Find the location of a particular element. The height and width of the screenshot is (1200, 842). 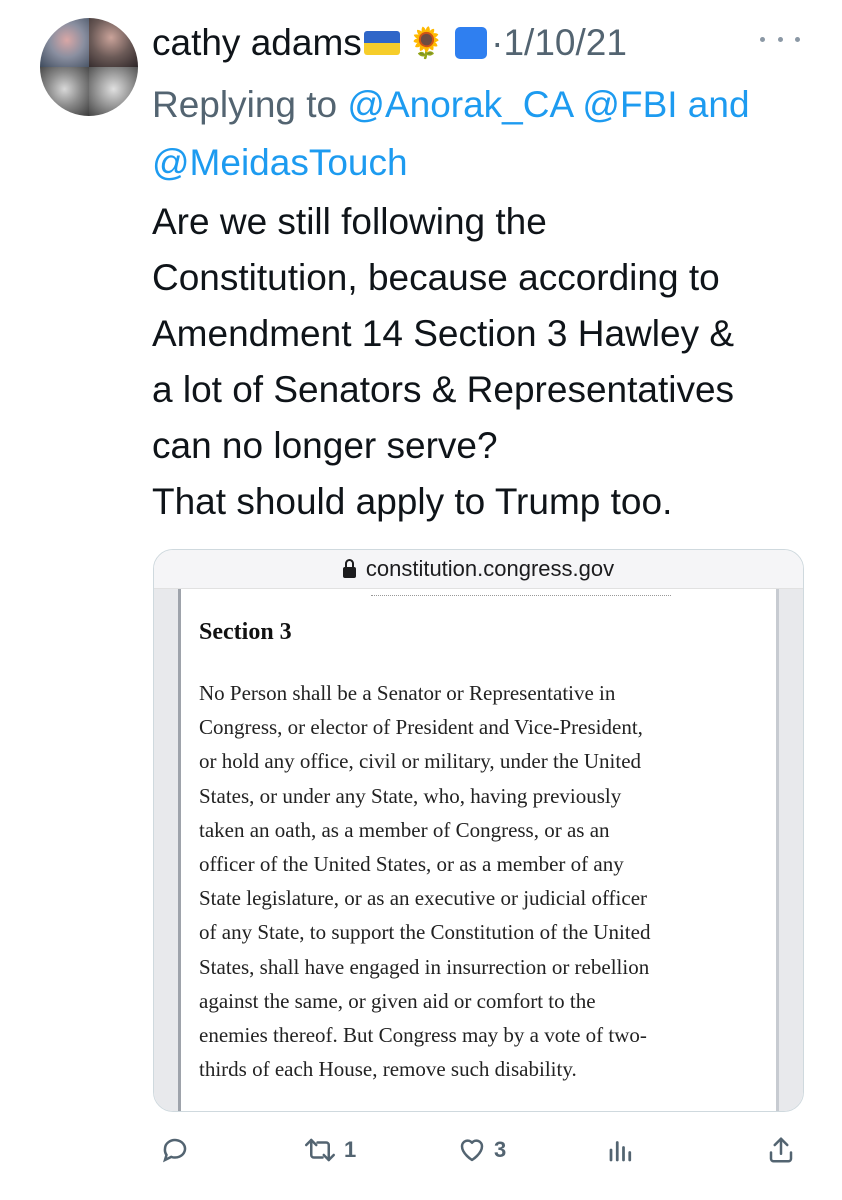

cut-off-text is located at coordinates (521, 592).